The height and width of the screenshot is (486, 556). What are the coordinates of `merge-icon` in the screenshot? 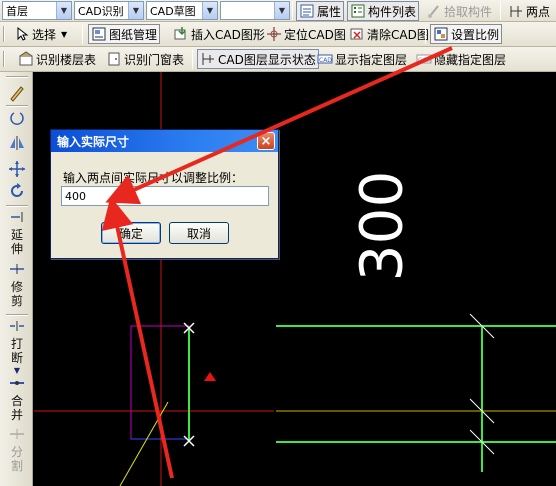 It's located at (17, 384).